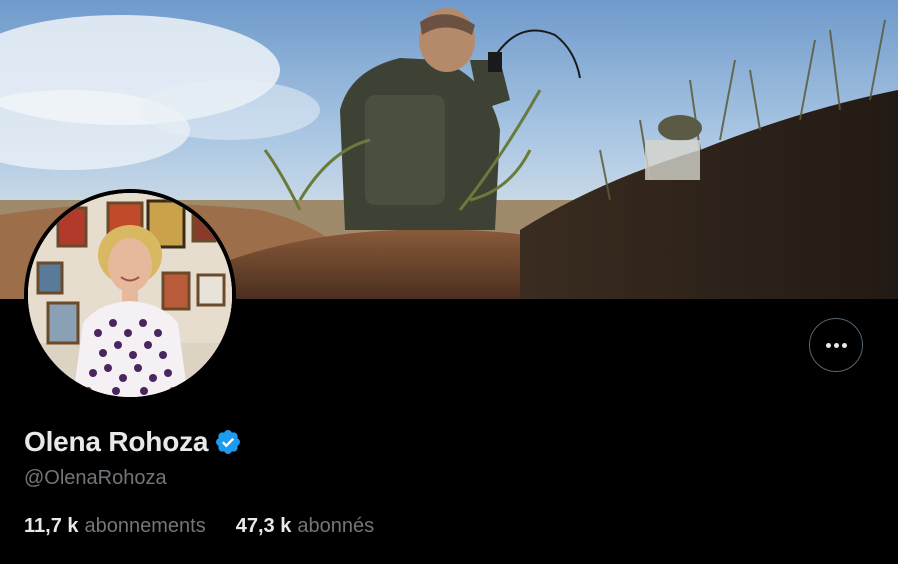 This screenshot has height=564, width=898. Describe the element at coordinates (228, 442) in the screenshot. I see `verified-badge-icon` at that location.